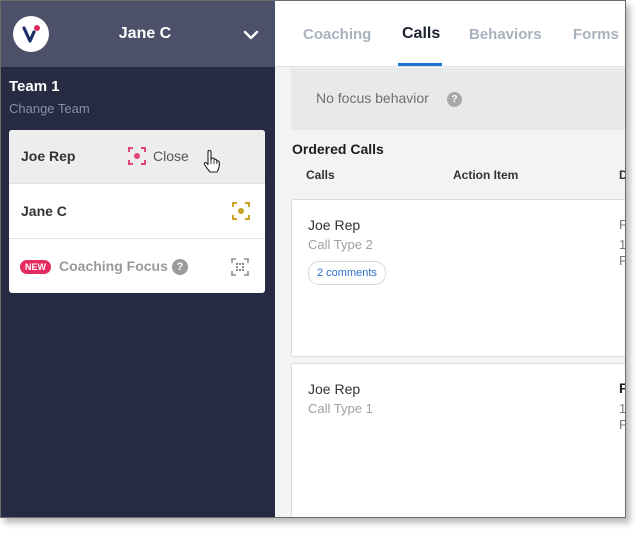 The image size is (641, 533). What do you see at coordinates (240, 267) in the screenshot?
I see `grid-focus-icon` at bounding box center [240, 267].